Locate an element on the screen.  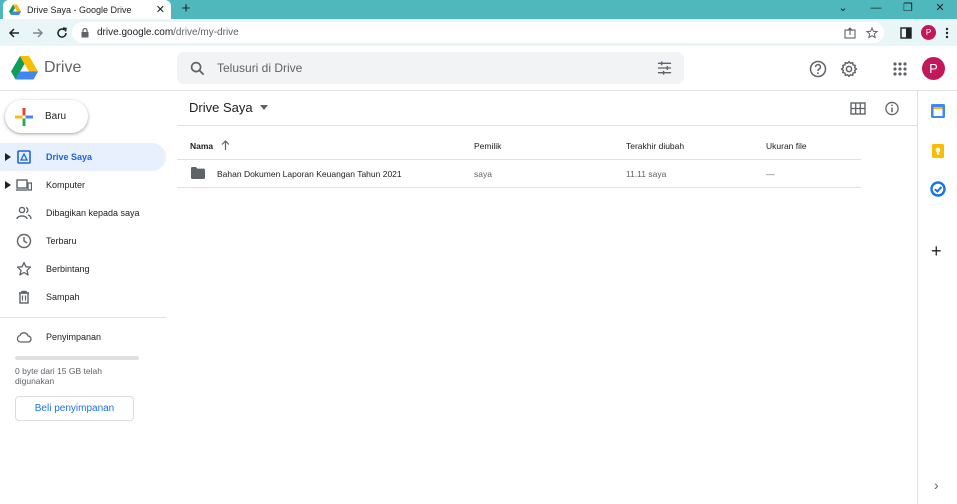
sidebar-item-trash: Sampah is located at coordinates (83, 297).